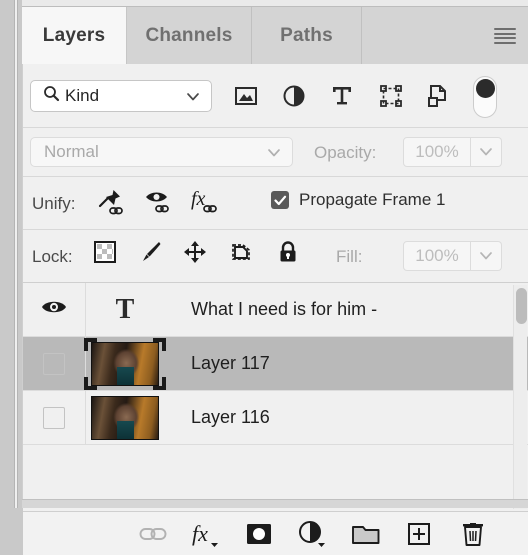 The image size is (528, 555). I want to click on pixel-layer-filter-icon, so click(246, 96).